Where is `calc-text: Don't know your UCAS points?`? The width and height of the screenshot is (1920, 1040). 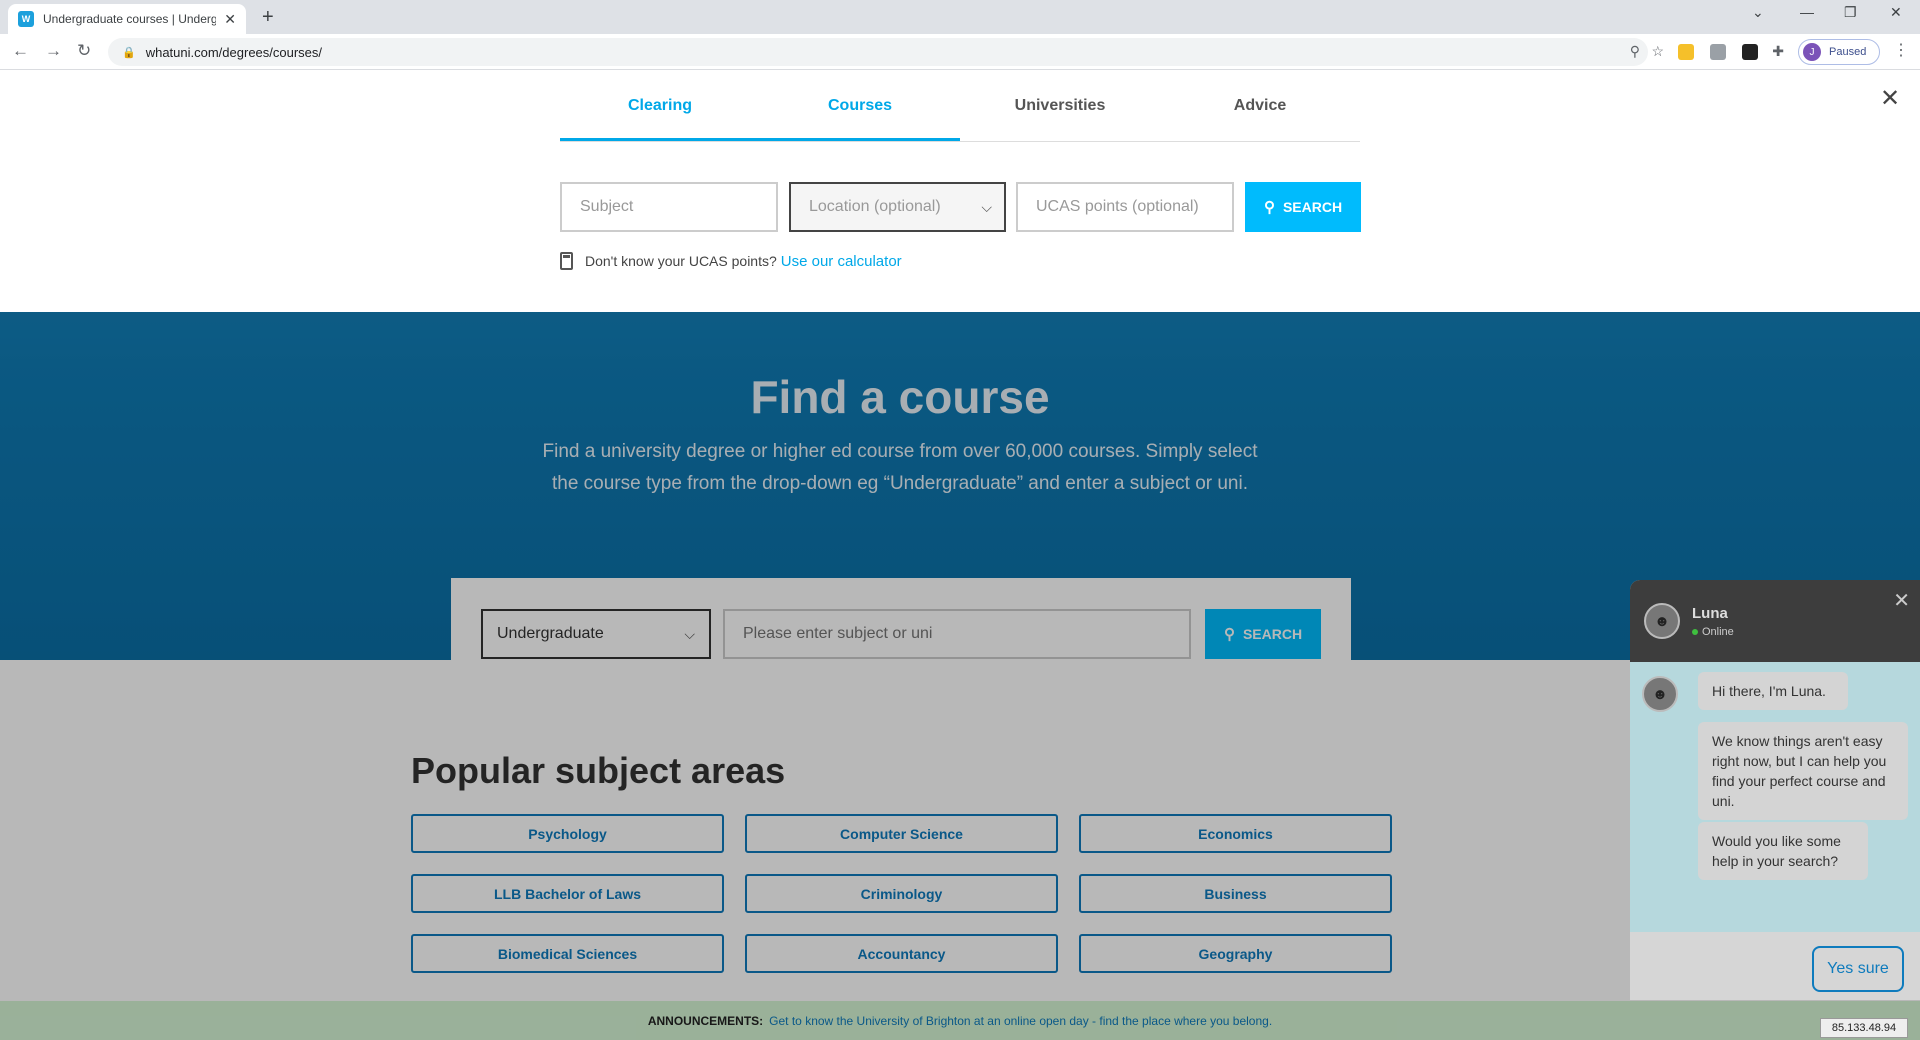
calc-text: Don't know your UCAS points? is located at coordinates (681, 261).